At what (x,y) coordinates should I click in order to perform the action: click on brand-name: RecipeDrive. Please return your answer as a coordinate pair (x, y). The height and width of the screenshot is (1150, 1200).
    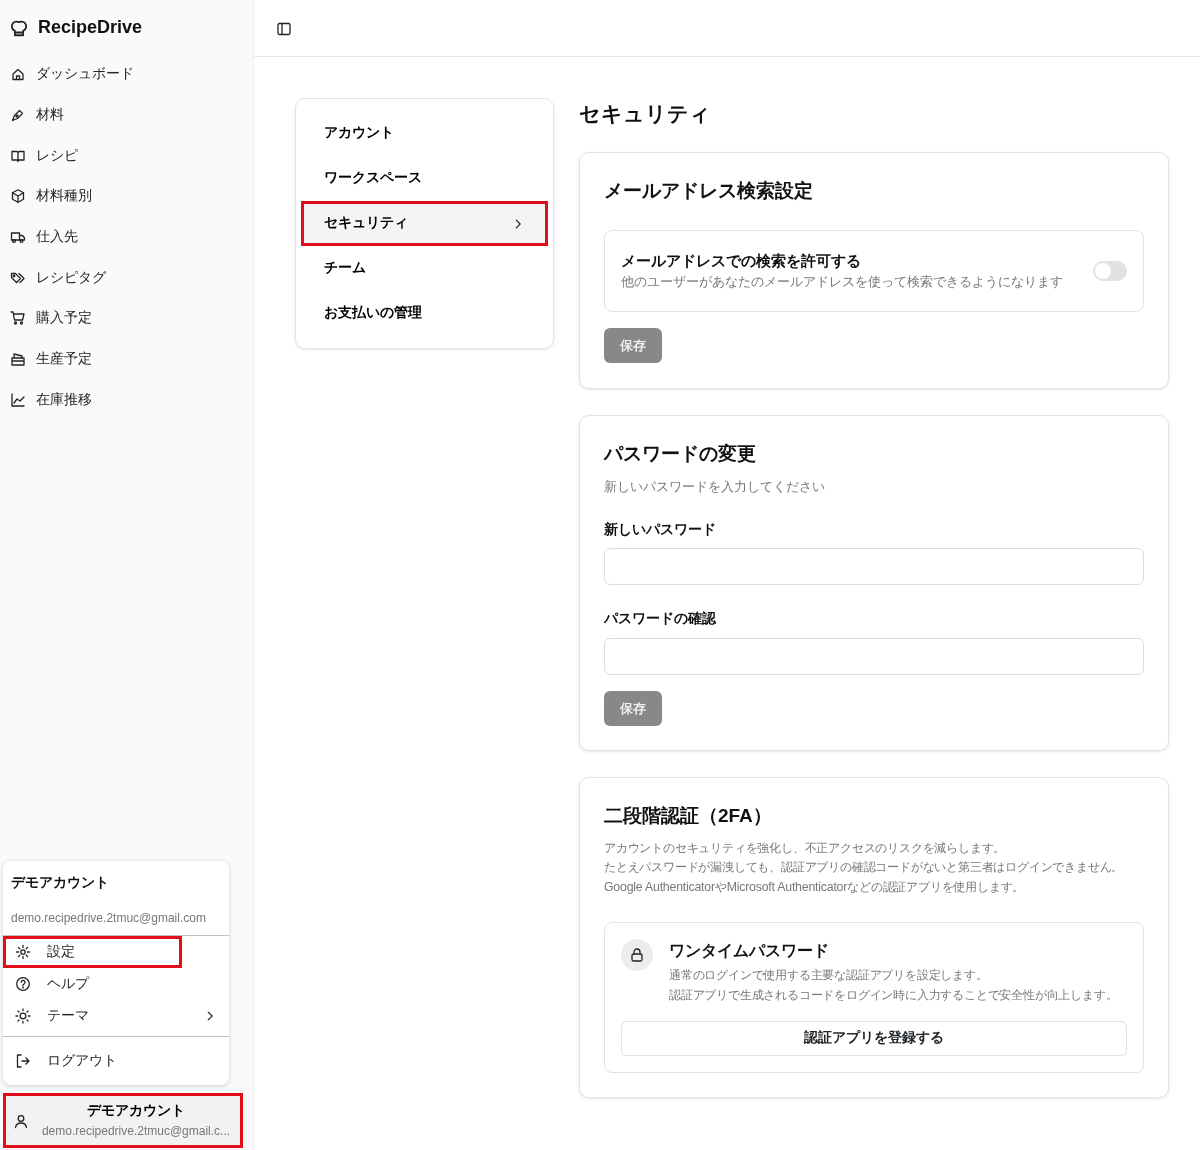
    Looking at the image, I should click on (90, 27).